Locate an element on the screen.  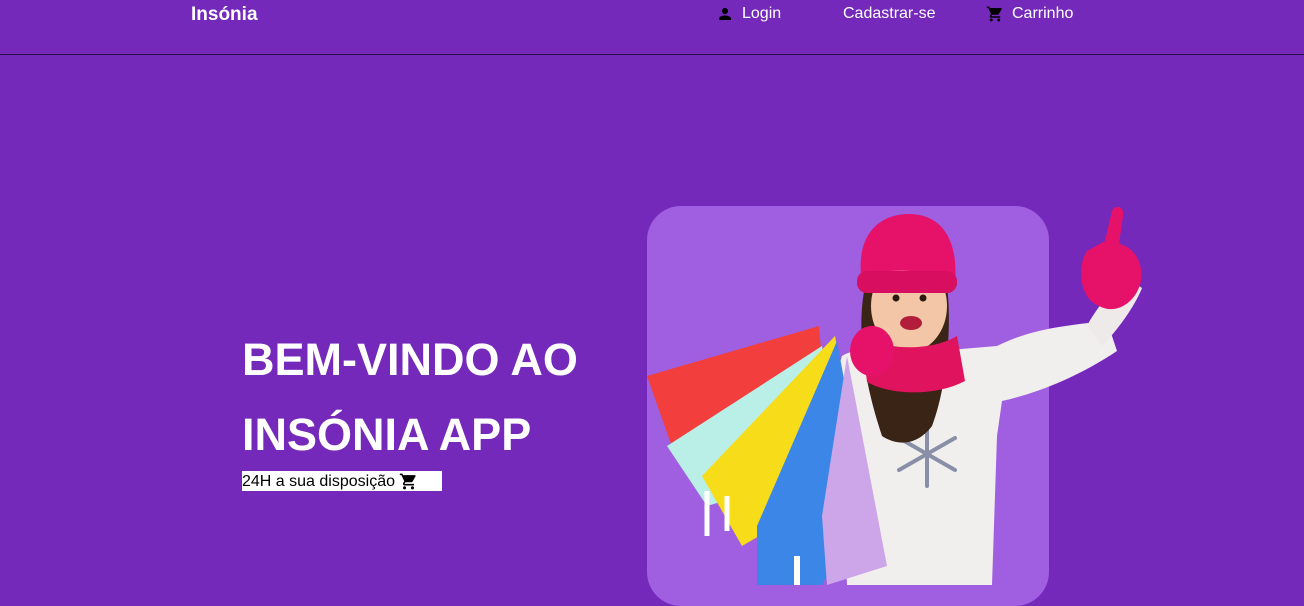
hero-tagline: 24H a sua disposição is located at coordinates (342, 481).